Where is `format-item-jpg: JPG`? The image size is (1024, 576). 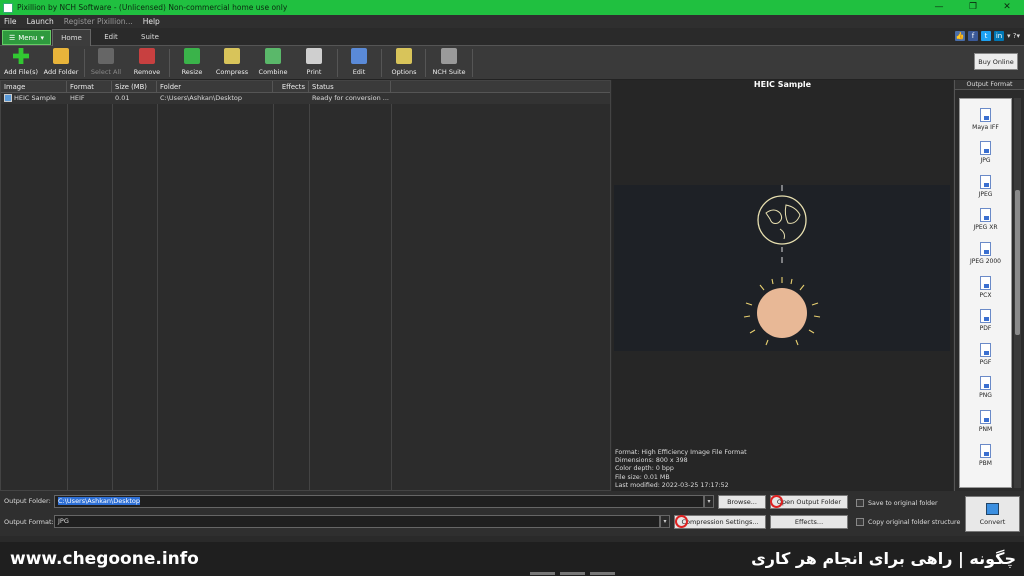 format-item-jpg: JPG is located at coordinates (985, 150).